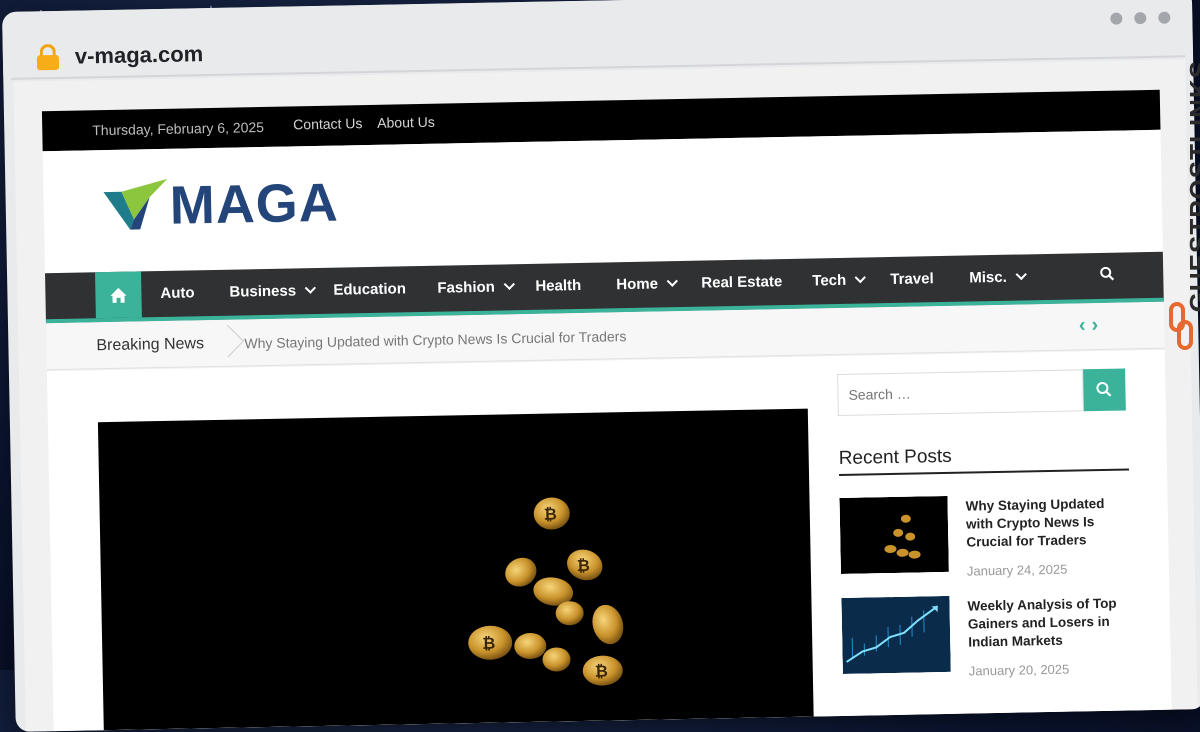 The width and height of the screenshot is (1200, 732). What do you see at coordinates (177, 293) in the screenshot?
I see `nav-item-auto: Auto` at bounding box center [177, 293].